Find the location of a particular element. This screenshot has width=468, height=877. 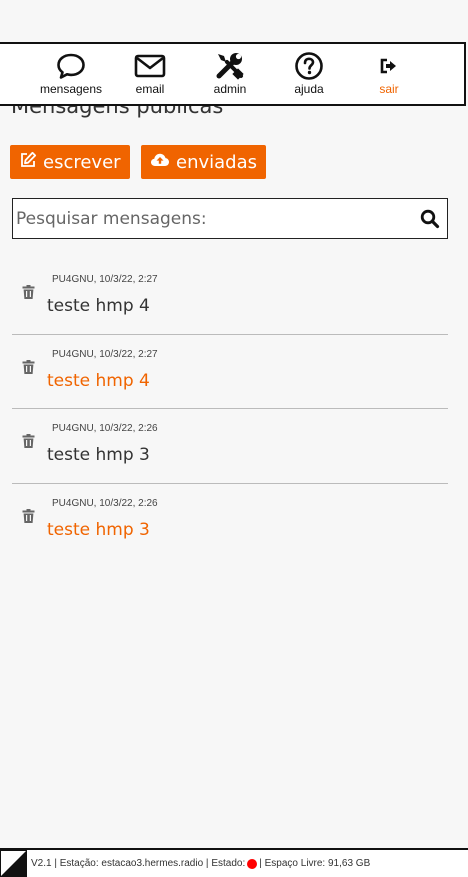

chat-bubble-icon is located at coordinates (71, 66).